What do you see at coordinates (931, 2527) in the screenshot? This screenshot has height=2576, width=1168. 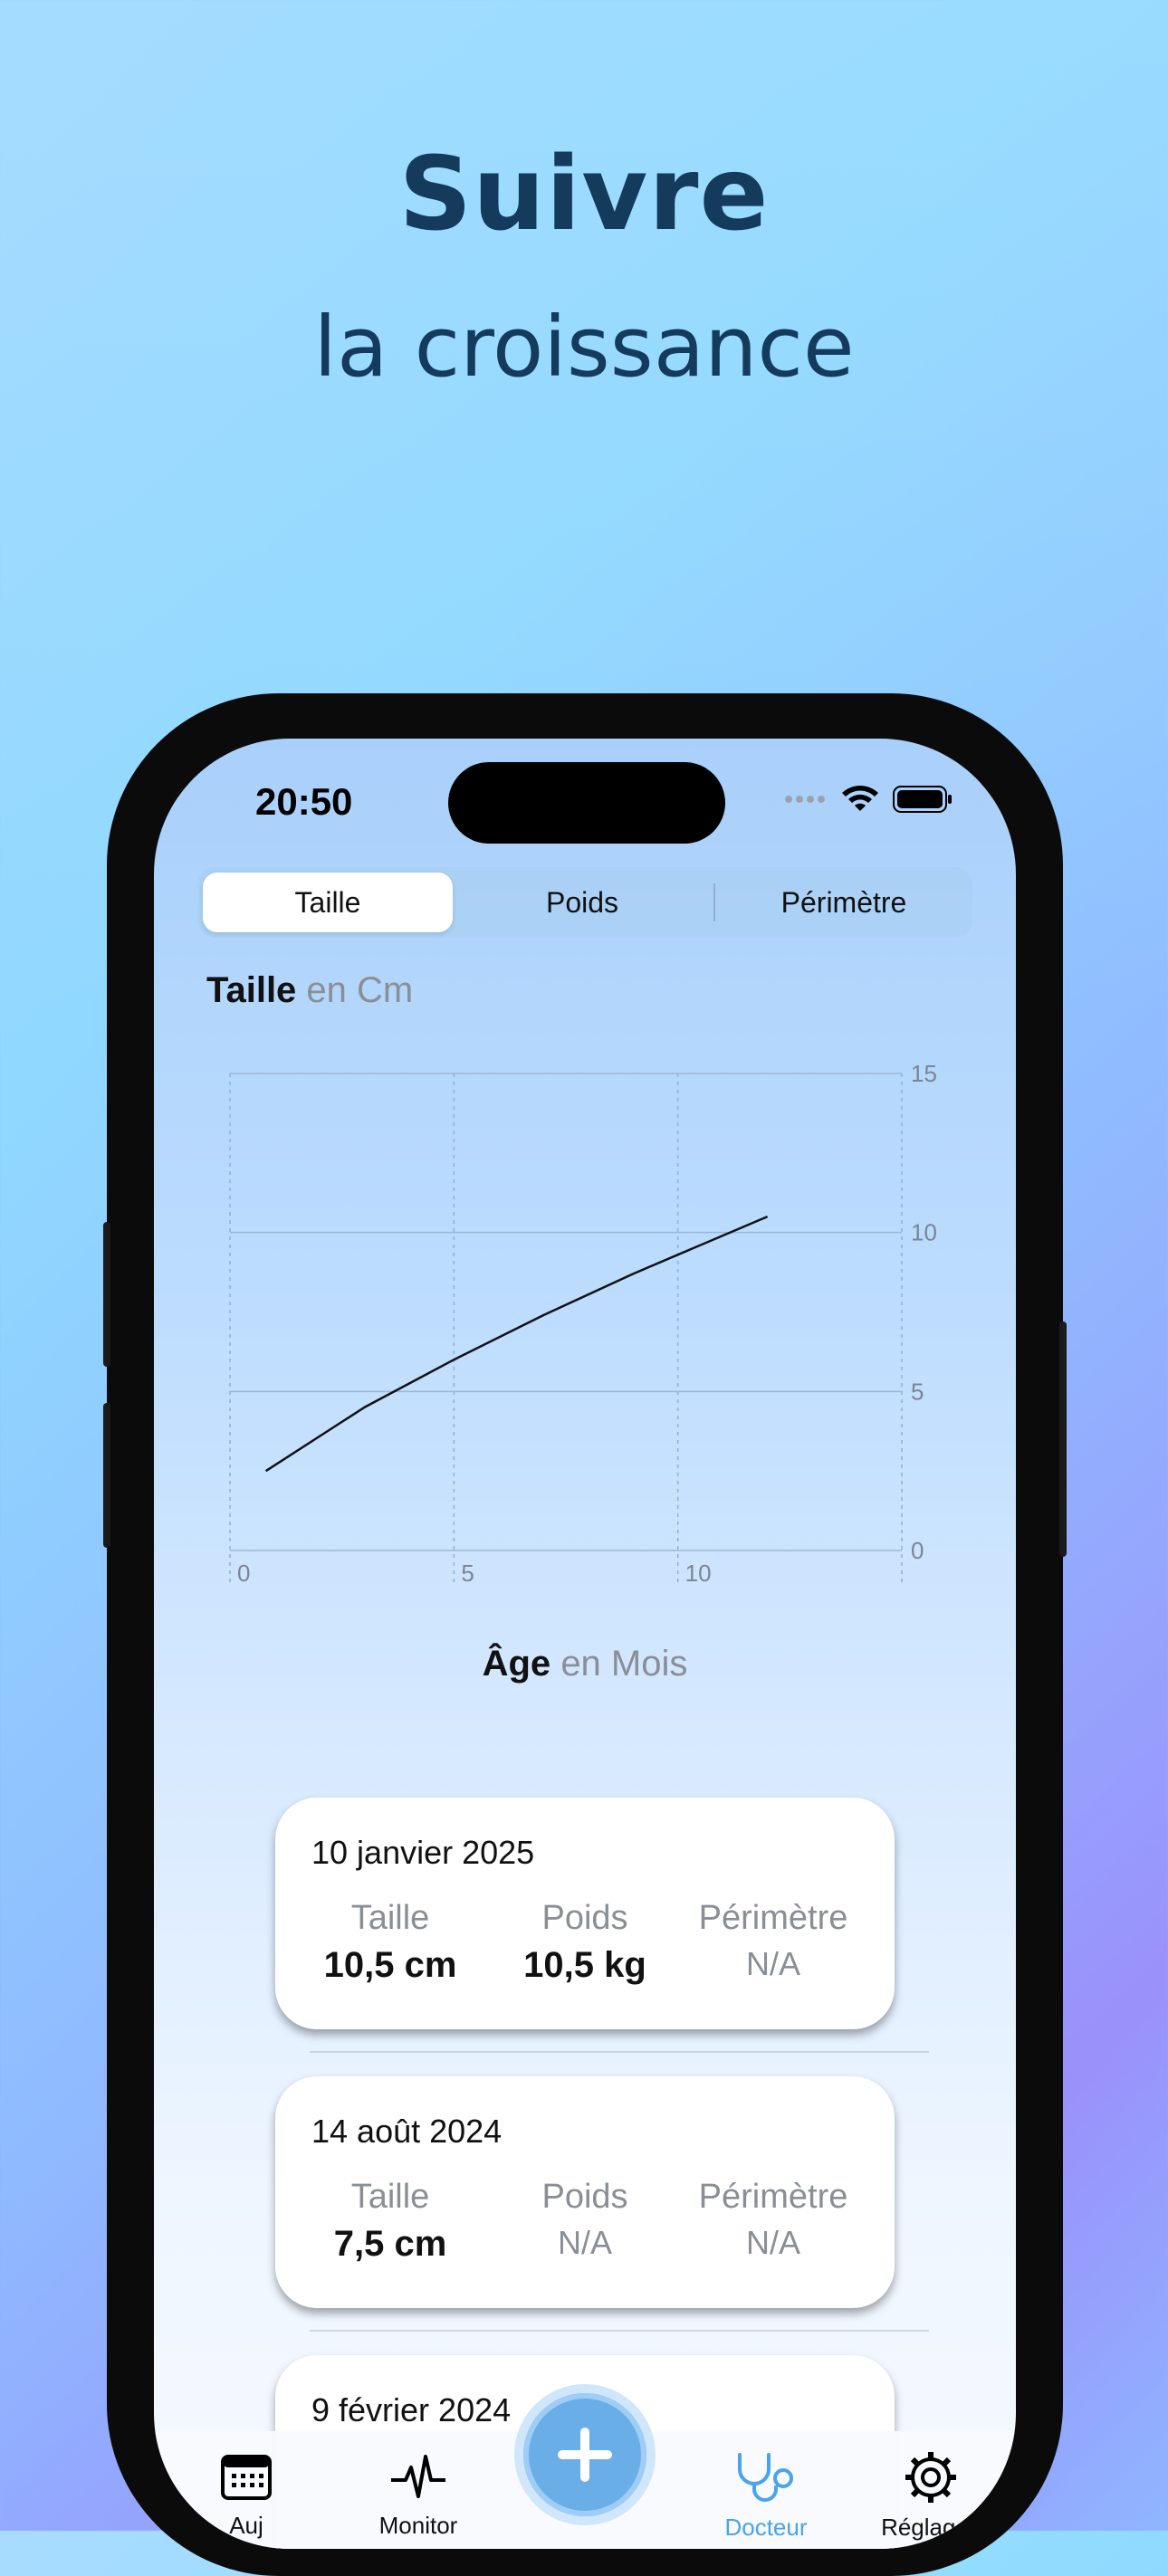 I see `tab-label: Réglages` at bounding box center [931, 2527].